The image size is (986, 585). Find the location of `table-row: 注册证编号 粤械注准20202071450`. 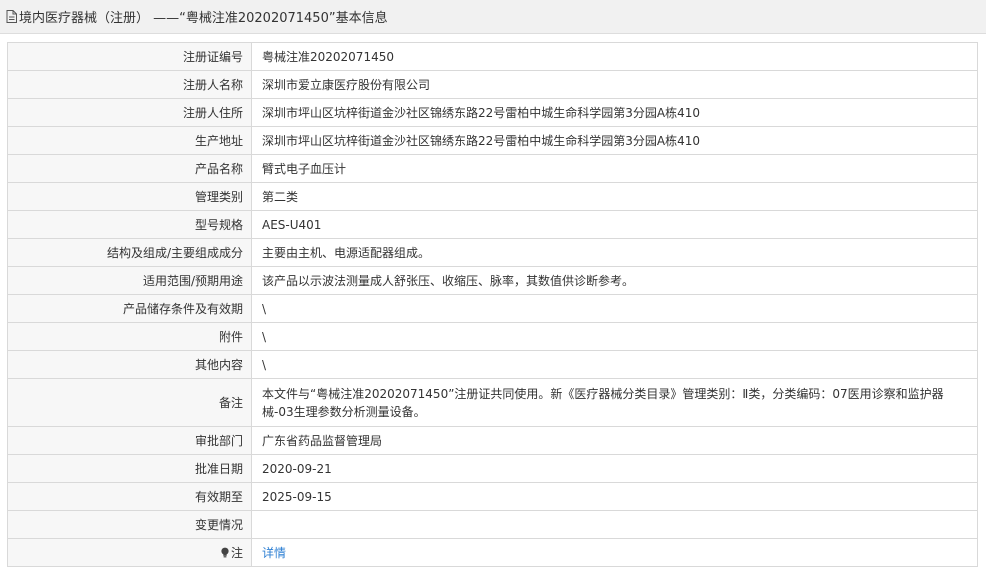

table-row: 注册证编号 粤械注准20202071450 is located at coordinates (492, 56).